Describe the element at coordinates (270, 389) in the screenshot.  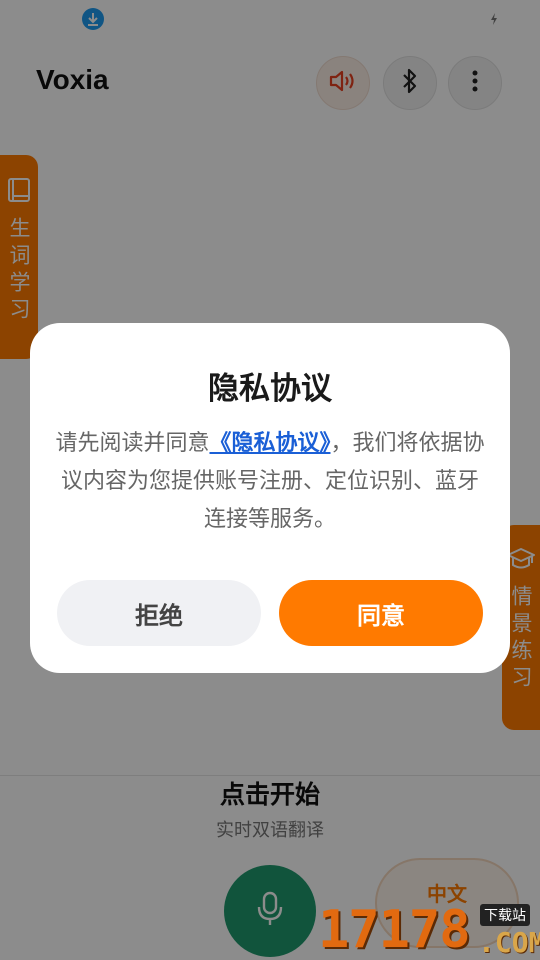
I see `dialog-title: 隐私协议` at that location.